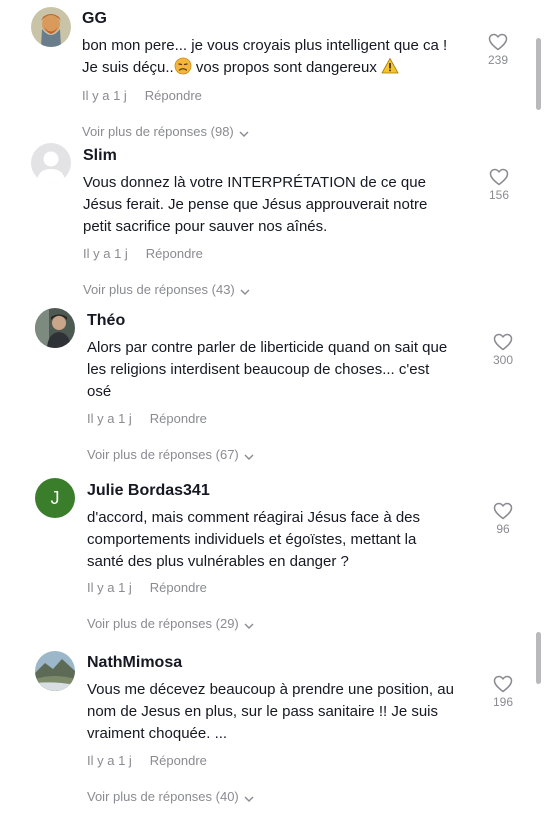  Describe the element at coordinates (94, 19) in the screenshot. I see `username: GG` at that location.